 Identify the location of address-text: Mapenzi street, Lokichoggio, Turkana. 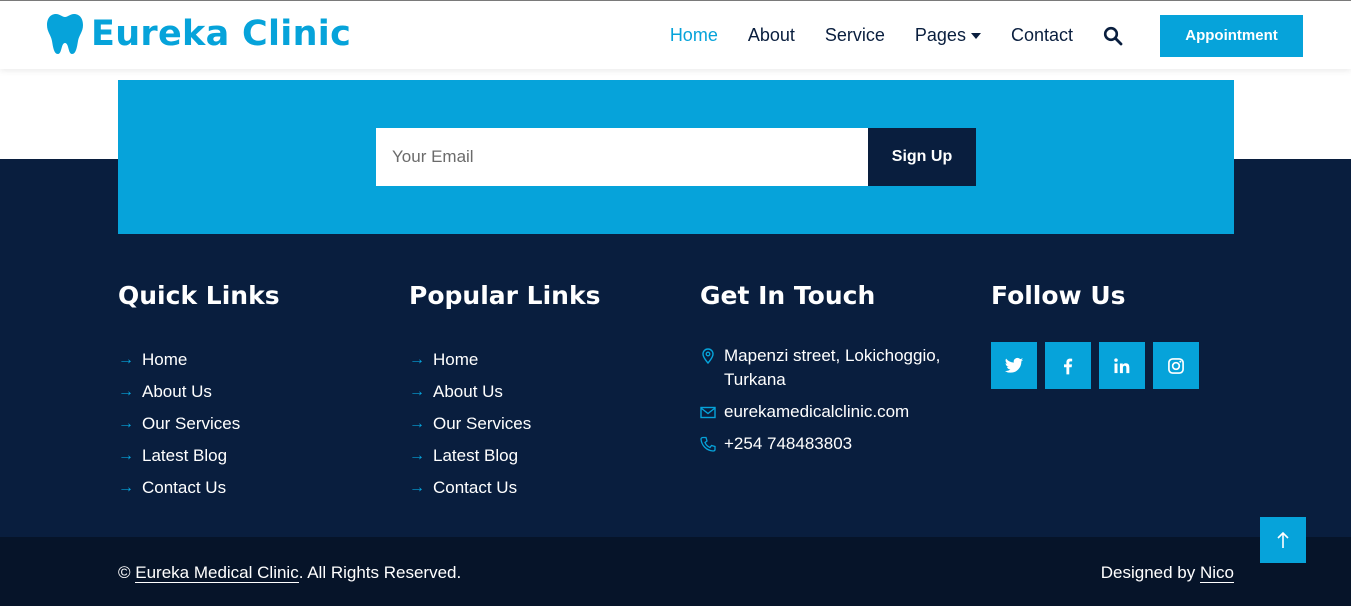
(832, 367).